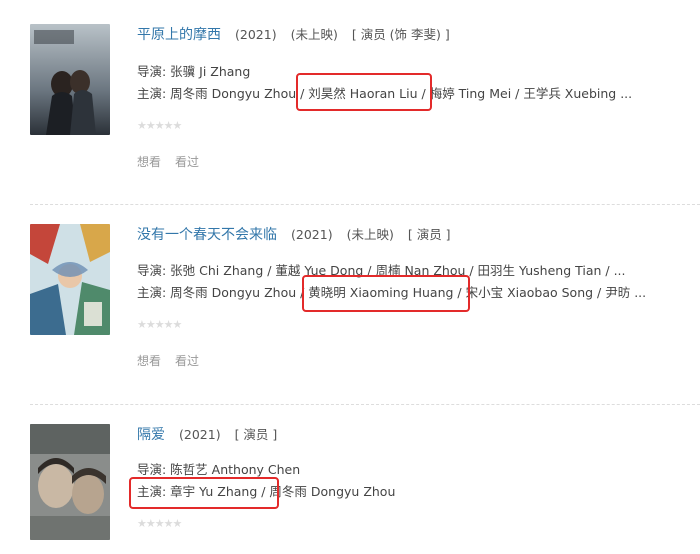 This screenshot has height=554, width=700. Describe the element at coordinates (400, 34) in the screenshot. I see `movie-role: [ 演员 (饰 李斐) ]` at that location.